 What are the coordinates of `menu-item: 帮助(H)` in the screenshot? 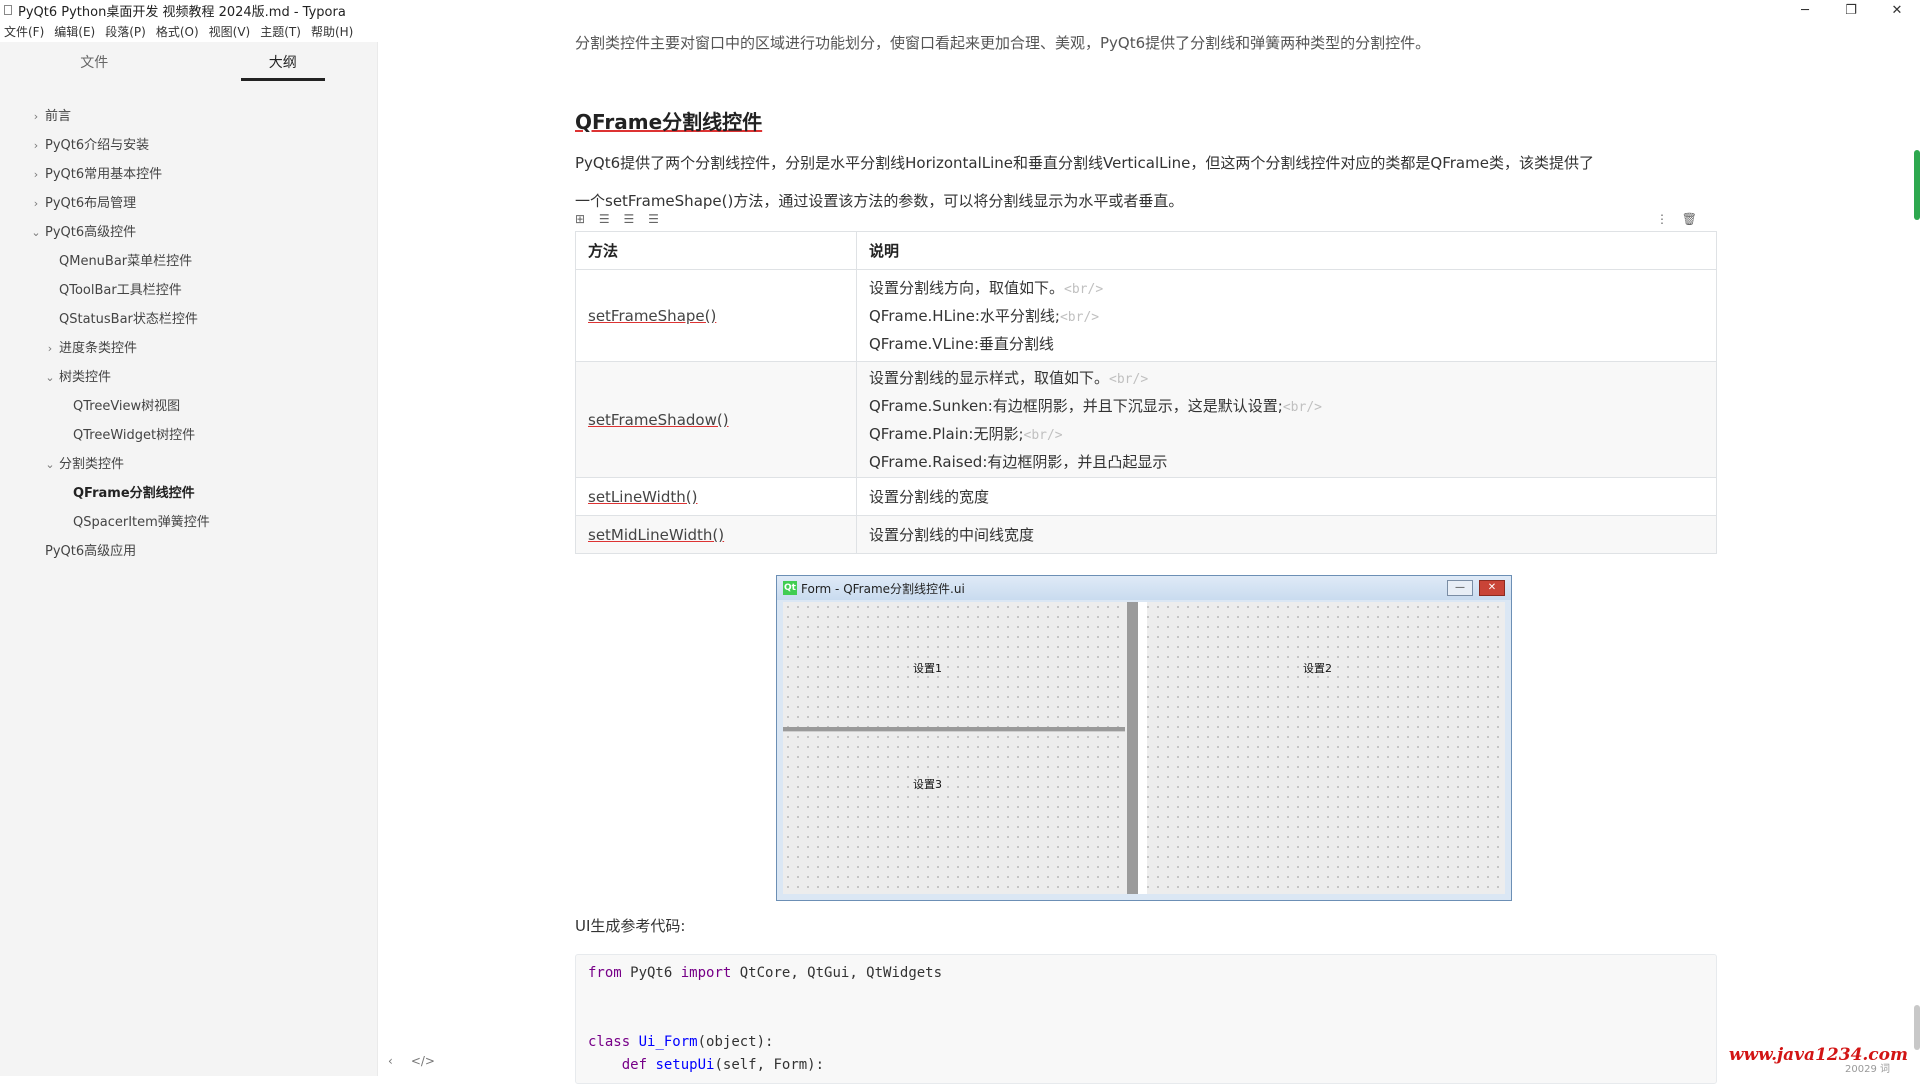 It's located at (333, 32).